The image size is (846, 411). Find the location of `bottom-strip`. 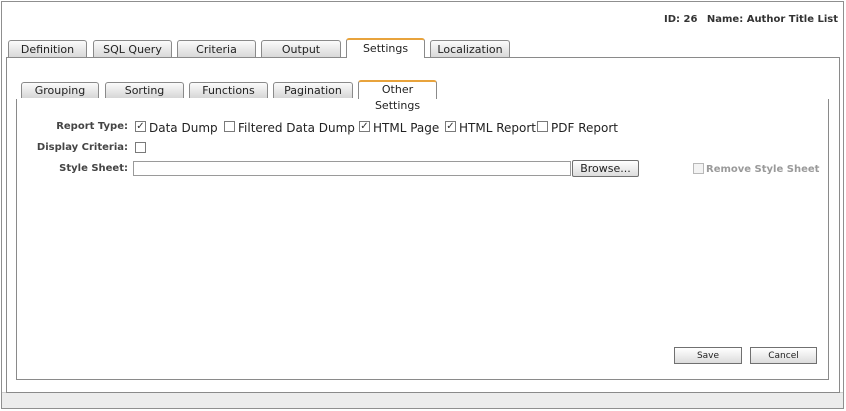

bottom-strip is located at coordinates (422, 400).